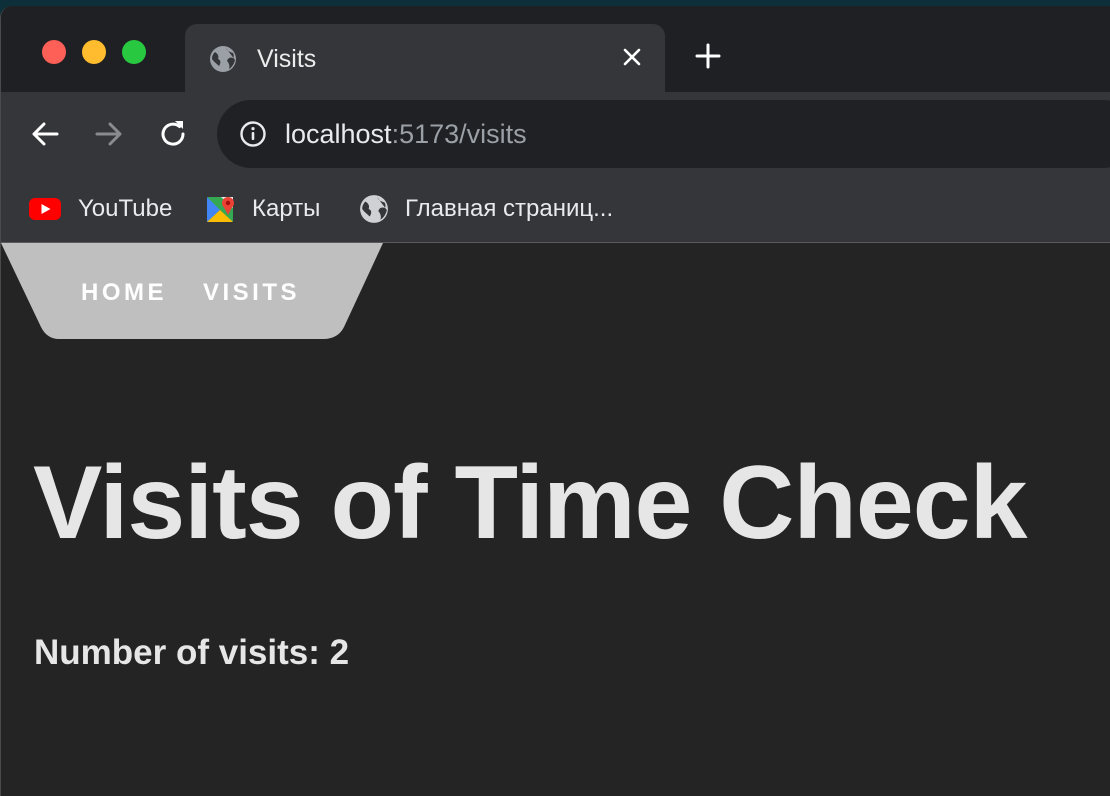 Image resolution: width=1110 pixels, height=796 pixels. I want to click on visits-count: Number of visits: 2, so click(192, 652).